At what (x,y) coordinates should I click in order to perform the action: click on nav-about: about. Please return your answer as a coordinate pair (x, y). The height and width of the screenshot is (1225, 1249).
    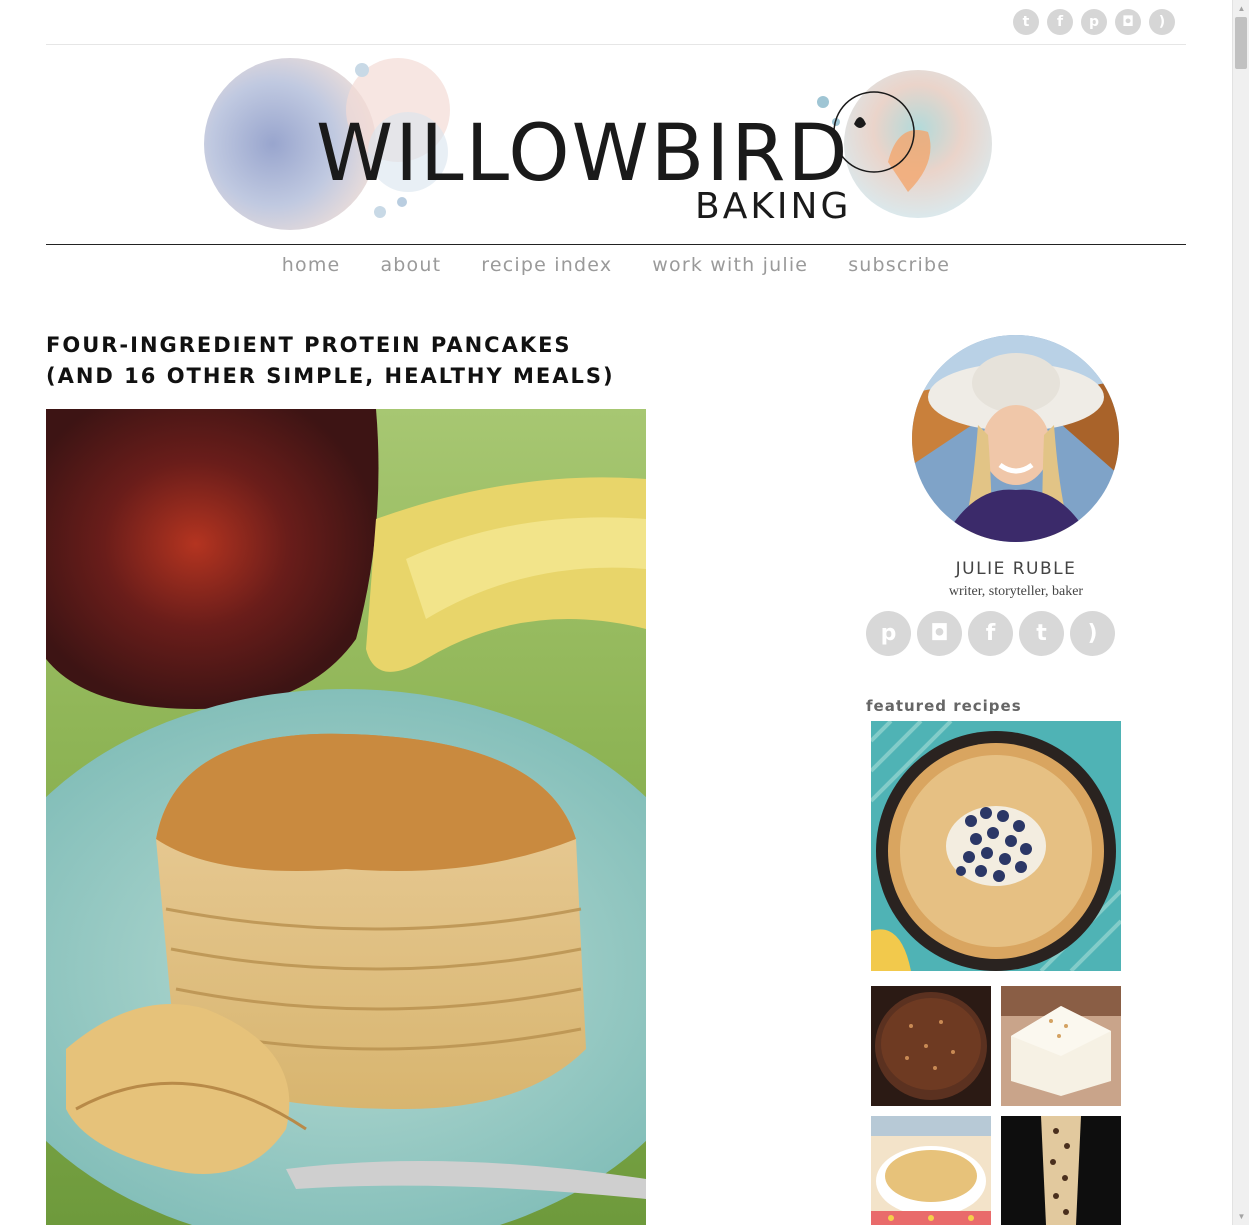
    Looking at the image, I should click on (410, 265).